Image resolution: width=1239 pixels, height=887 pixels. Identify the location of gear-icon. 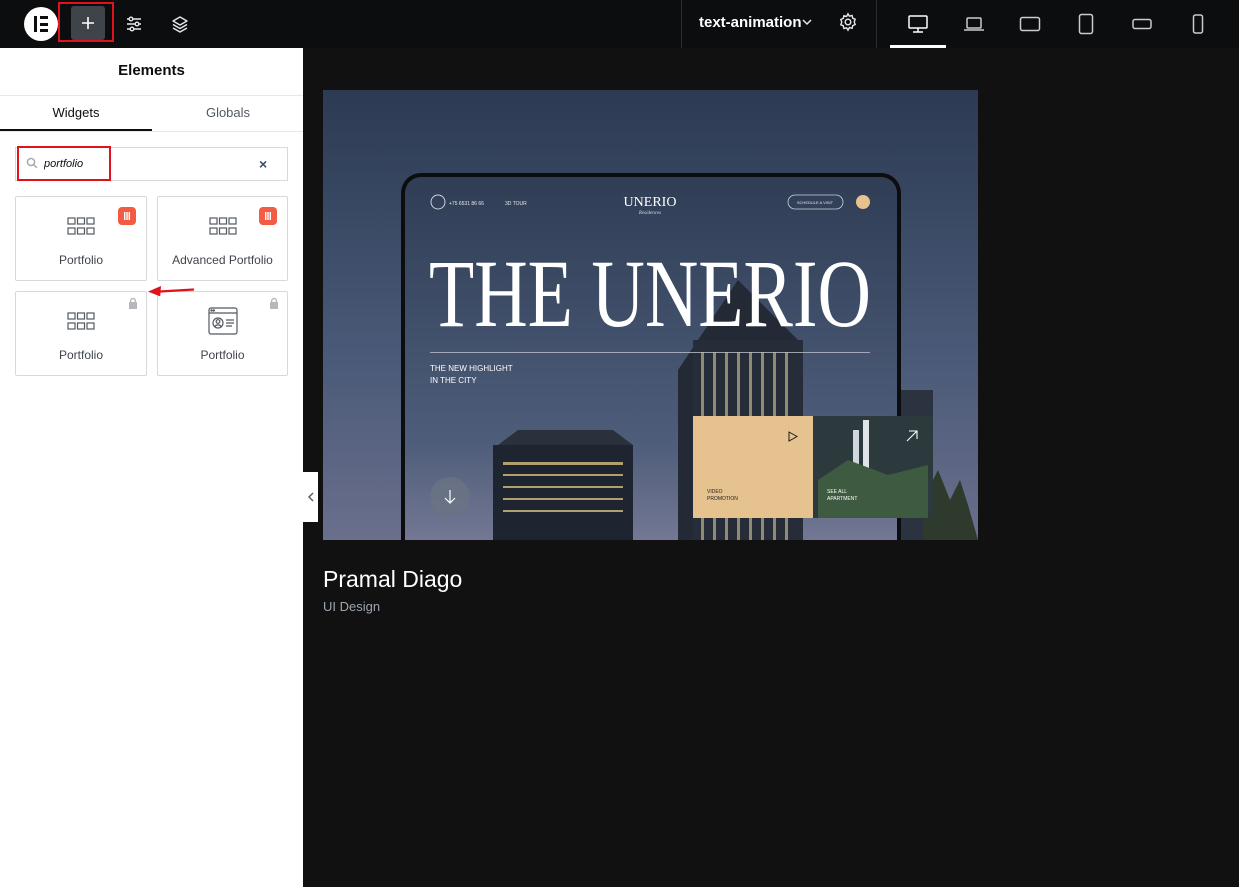
(848, 24).